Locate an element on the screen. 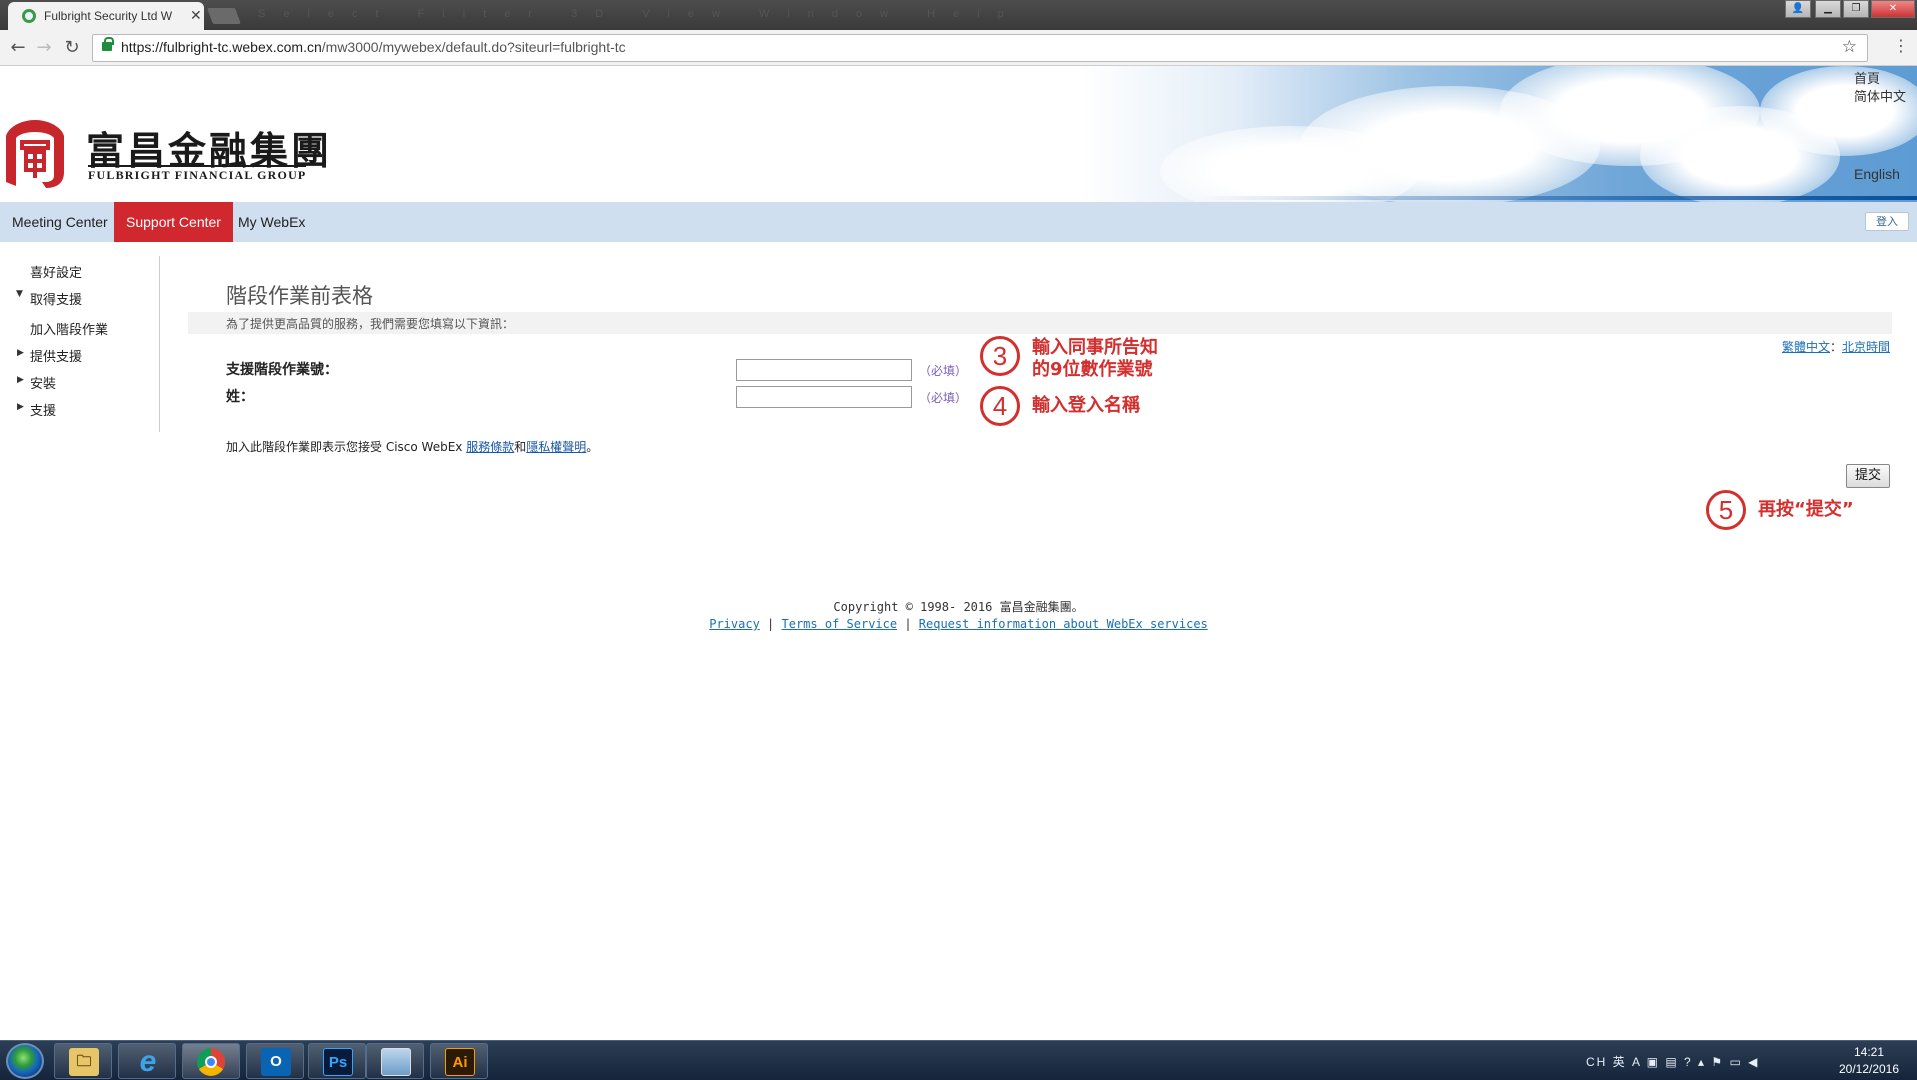  taskbar-explorer: 🗀 is located at coordinates (83, 1061).